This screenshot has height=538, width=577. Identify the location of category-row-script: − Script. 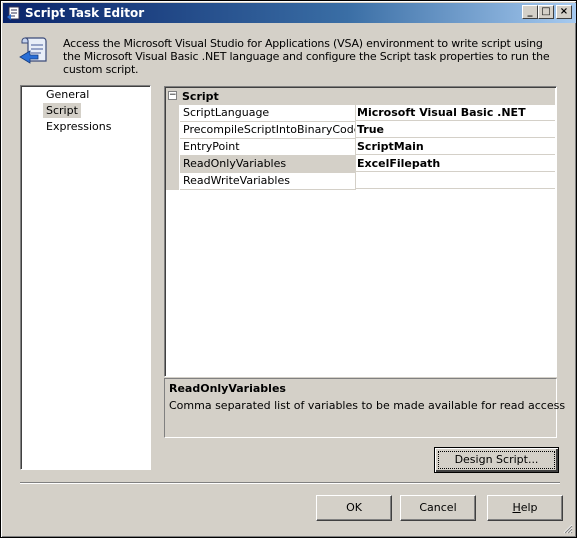
(360, 96).